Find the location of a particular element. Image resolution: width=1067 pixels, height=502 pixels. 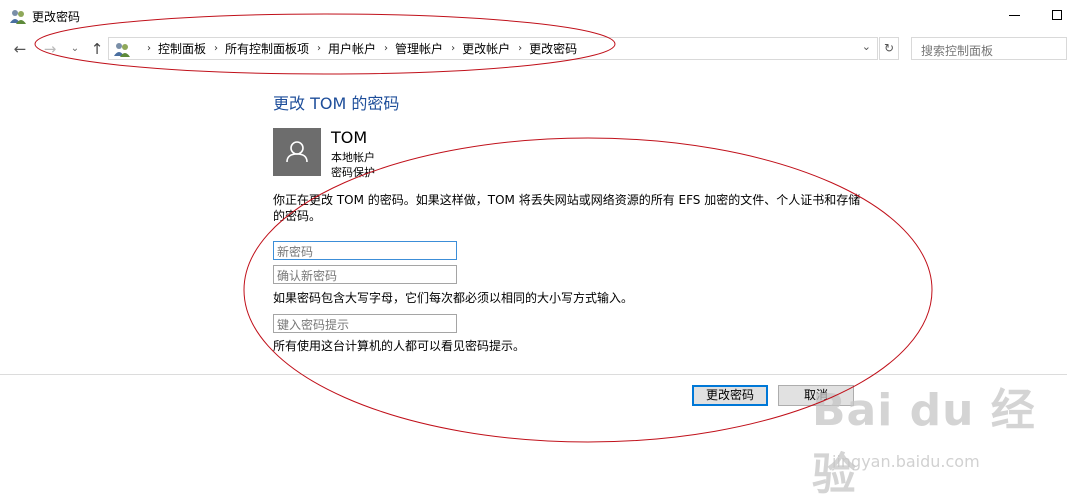

new-password-field: 新密码 is located at coordinates (365, 250).